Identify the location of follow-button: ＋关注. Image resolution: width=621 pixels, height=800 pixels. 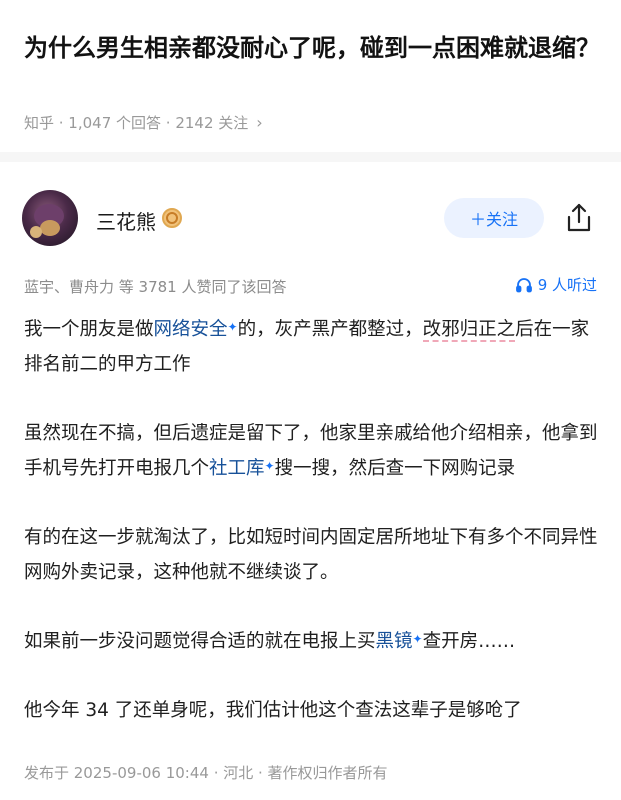
(494, 218).